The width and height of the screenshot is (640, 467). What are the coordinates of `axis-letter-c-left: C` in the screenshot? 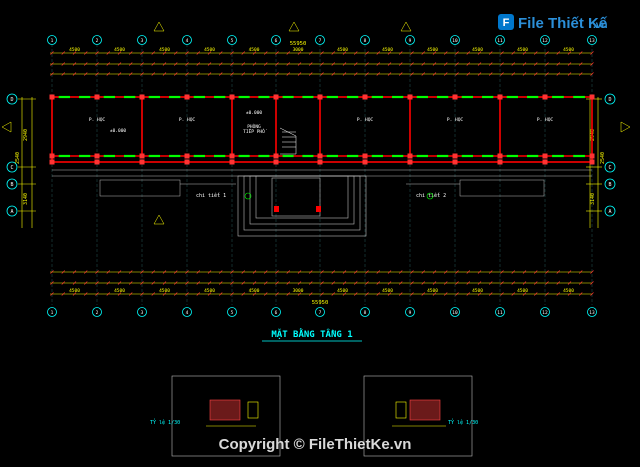 It's located at (11, 168).